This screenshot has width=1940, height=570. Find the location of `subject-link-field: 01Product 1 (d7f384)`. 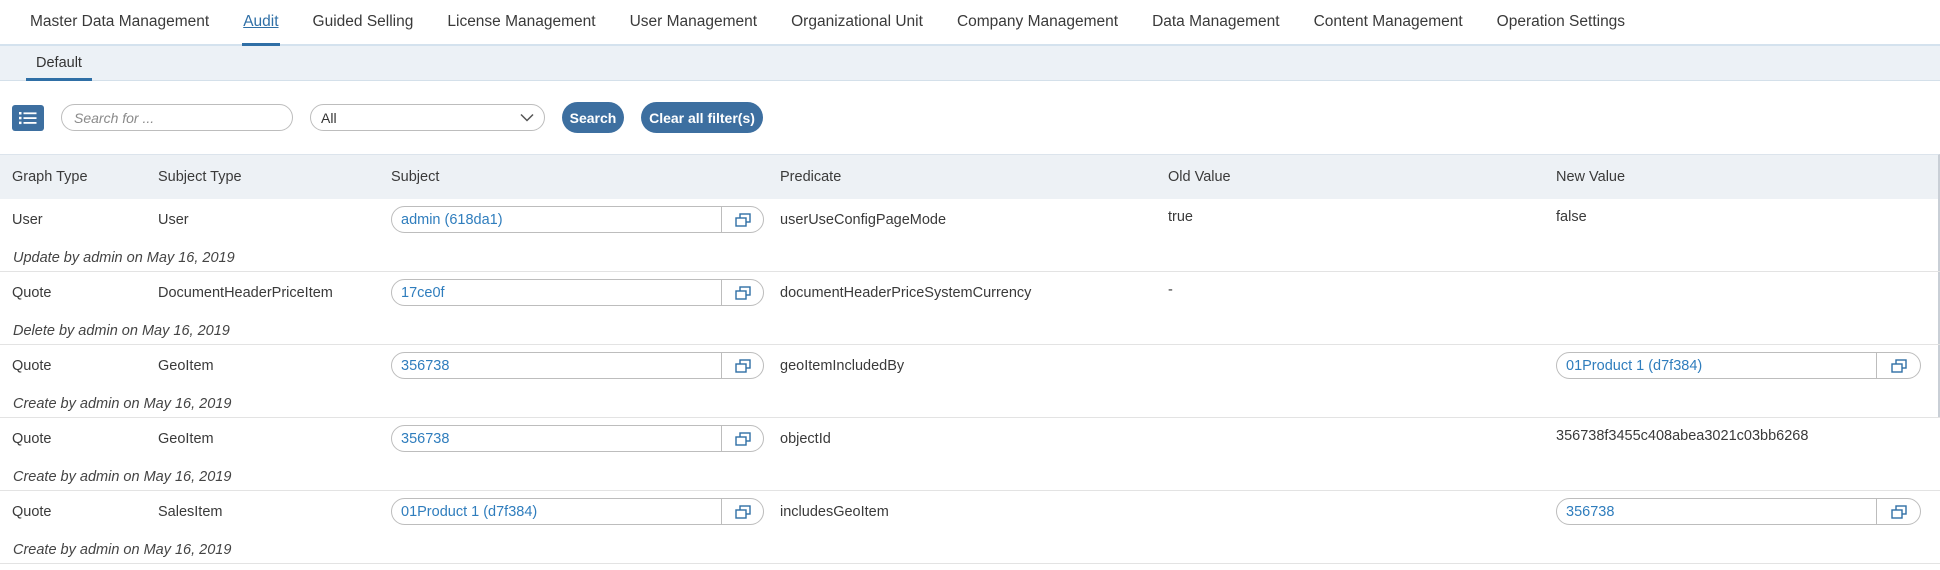

subject-link-field: 01Product 1 (d7f384) is located at coordinates (577, 511).